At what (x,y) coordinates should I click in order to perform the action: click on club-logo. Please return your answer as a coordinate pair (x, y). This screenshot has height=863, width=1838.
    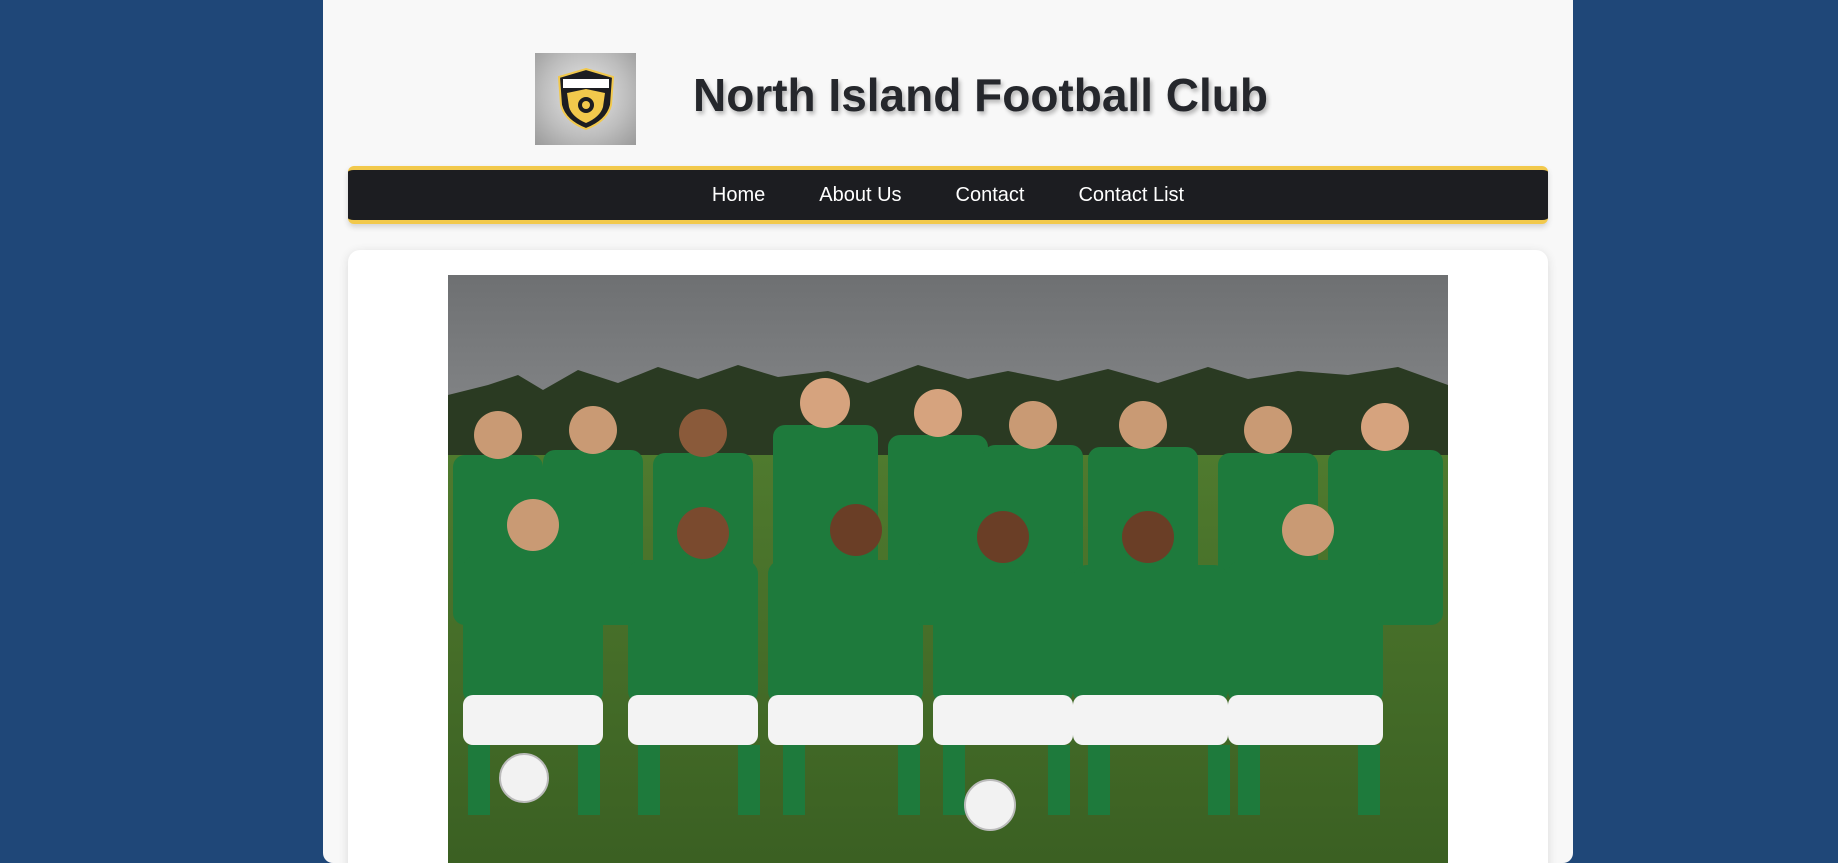
    Looking at the image, I should click on (585, 99).